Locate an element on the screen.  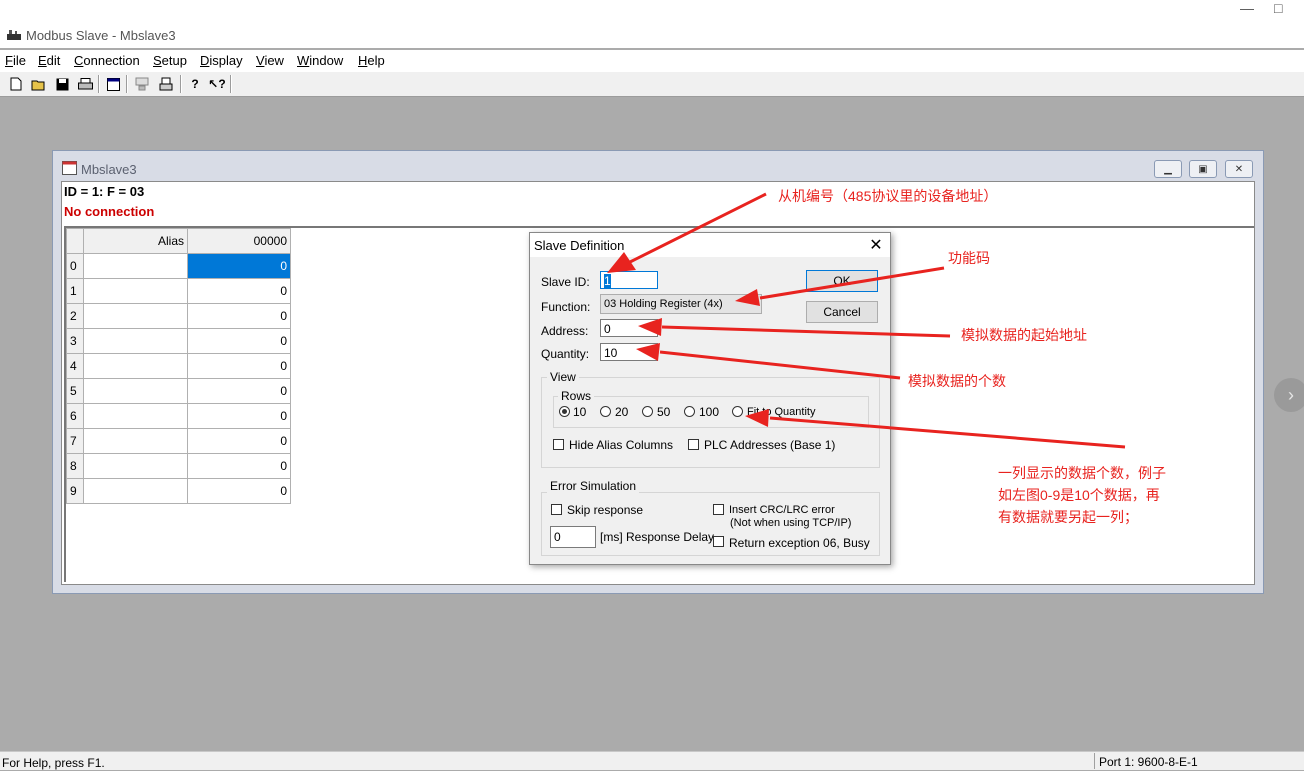
arrow-quantity is located at coordinates (780, 365).